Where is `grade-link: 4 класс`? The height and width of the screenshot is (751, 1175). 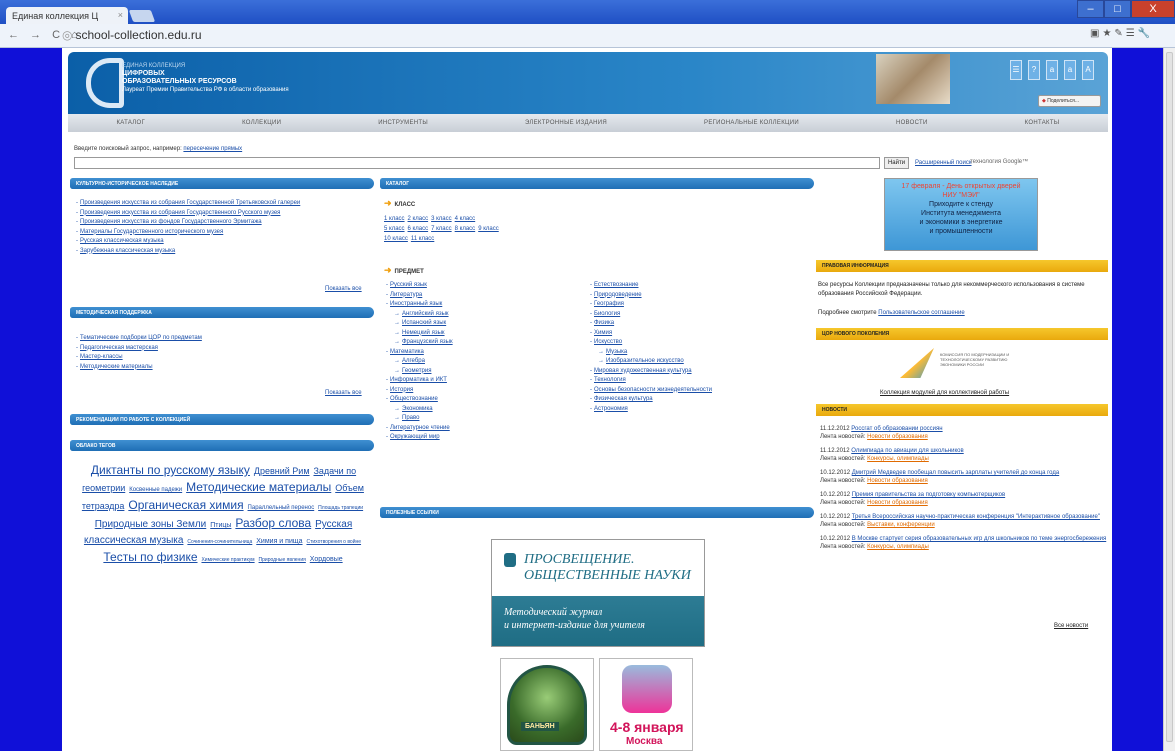 grade-link: 4 класс is located at coordinates (465, 219).